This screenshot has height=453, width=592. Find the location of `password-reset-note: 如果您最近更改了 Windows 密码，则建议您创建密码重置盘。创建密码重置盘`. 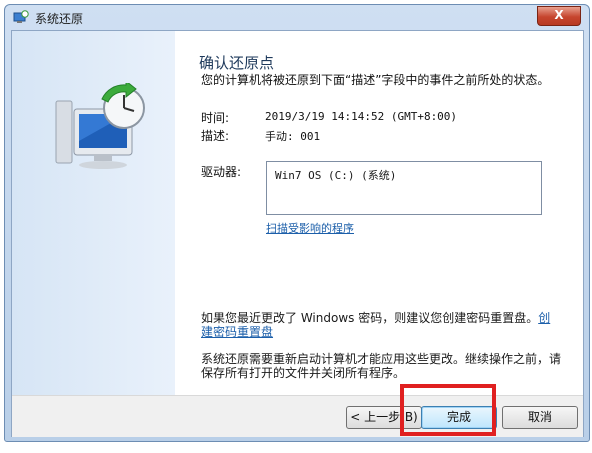

password-reset-note: 如果您最近更改了 Windows 密码，则建议您创建密码重置盘。创建密码重置盘 is located at coordinates (381, 325).